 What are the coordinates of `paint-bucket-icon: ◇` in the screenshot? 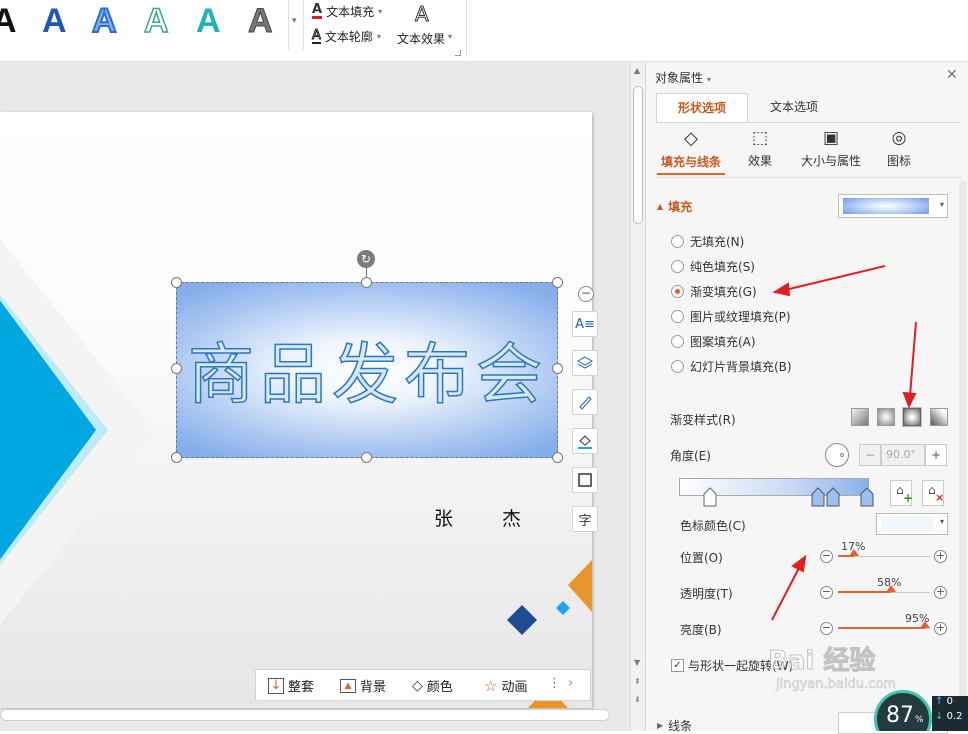 It's located at (691, 138).